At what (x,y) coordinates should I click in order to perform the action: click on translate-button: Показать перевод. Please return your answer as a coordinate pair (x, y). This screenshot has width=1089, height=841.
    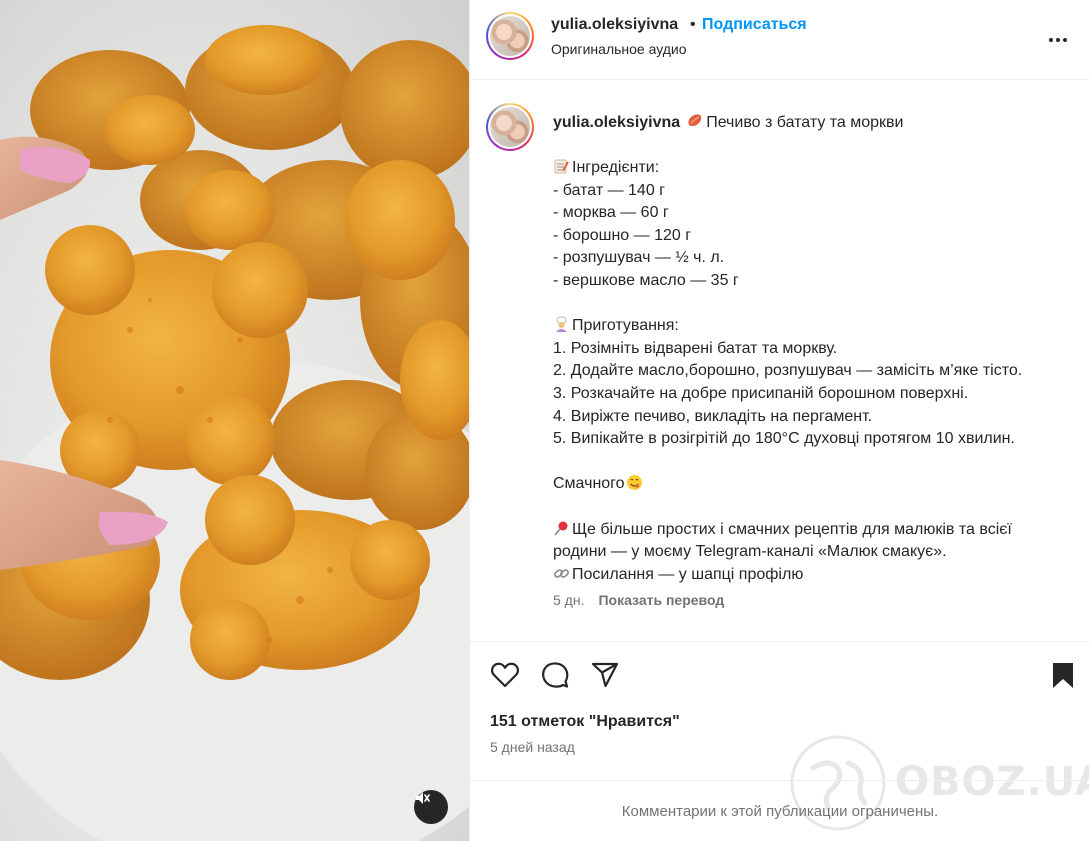
    Looking at the image, I should click on (661, 600).